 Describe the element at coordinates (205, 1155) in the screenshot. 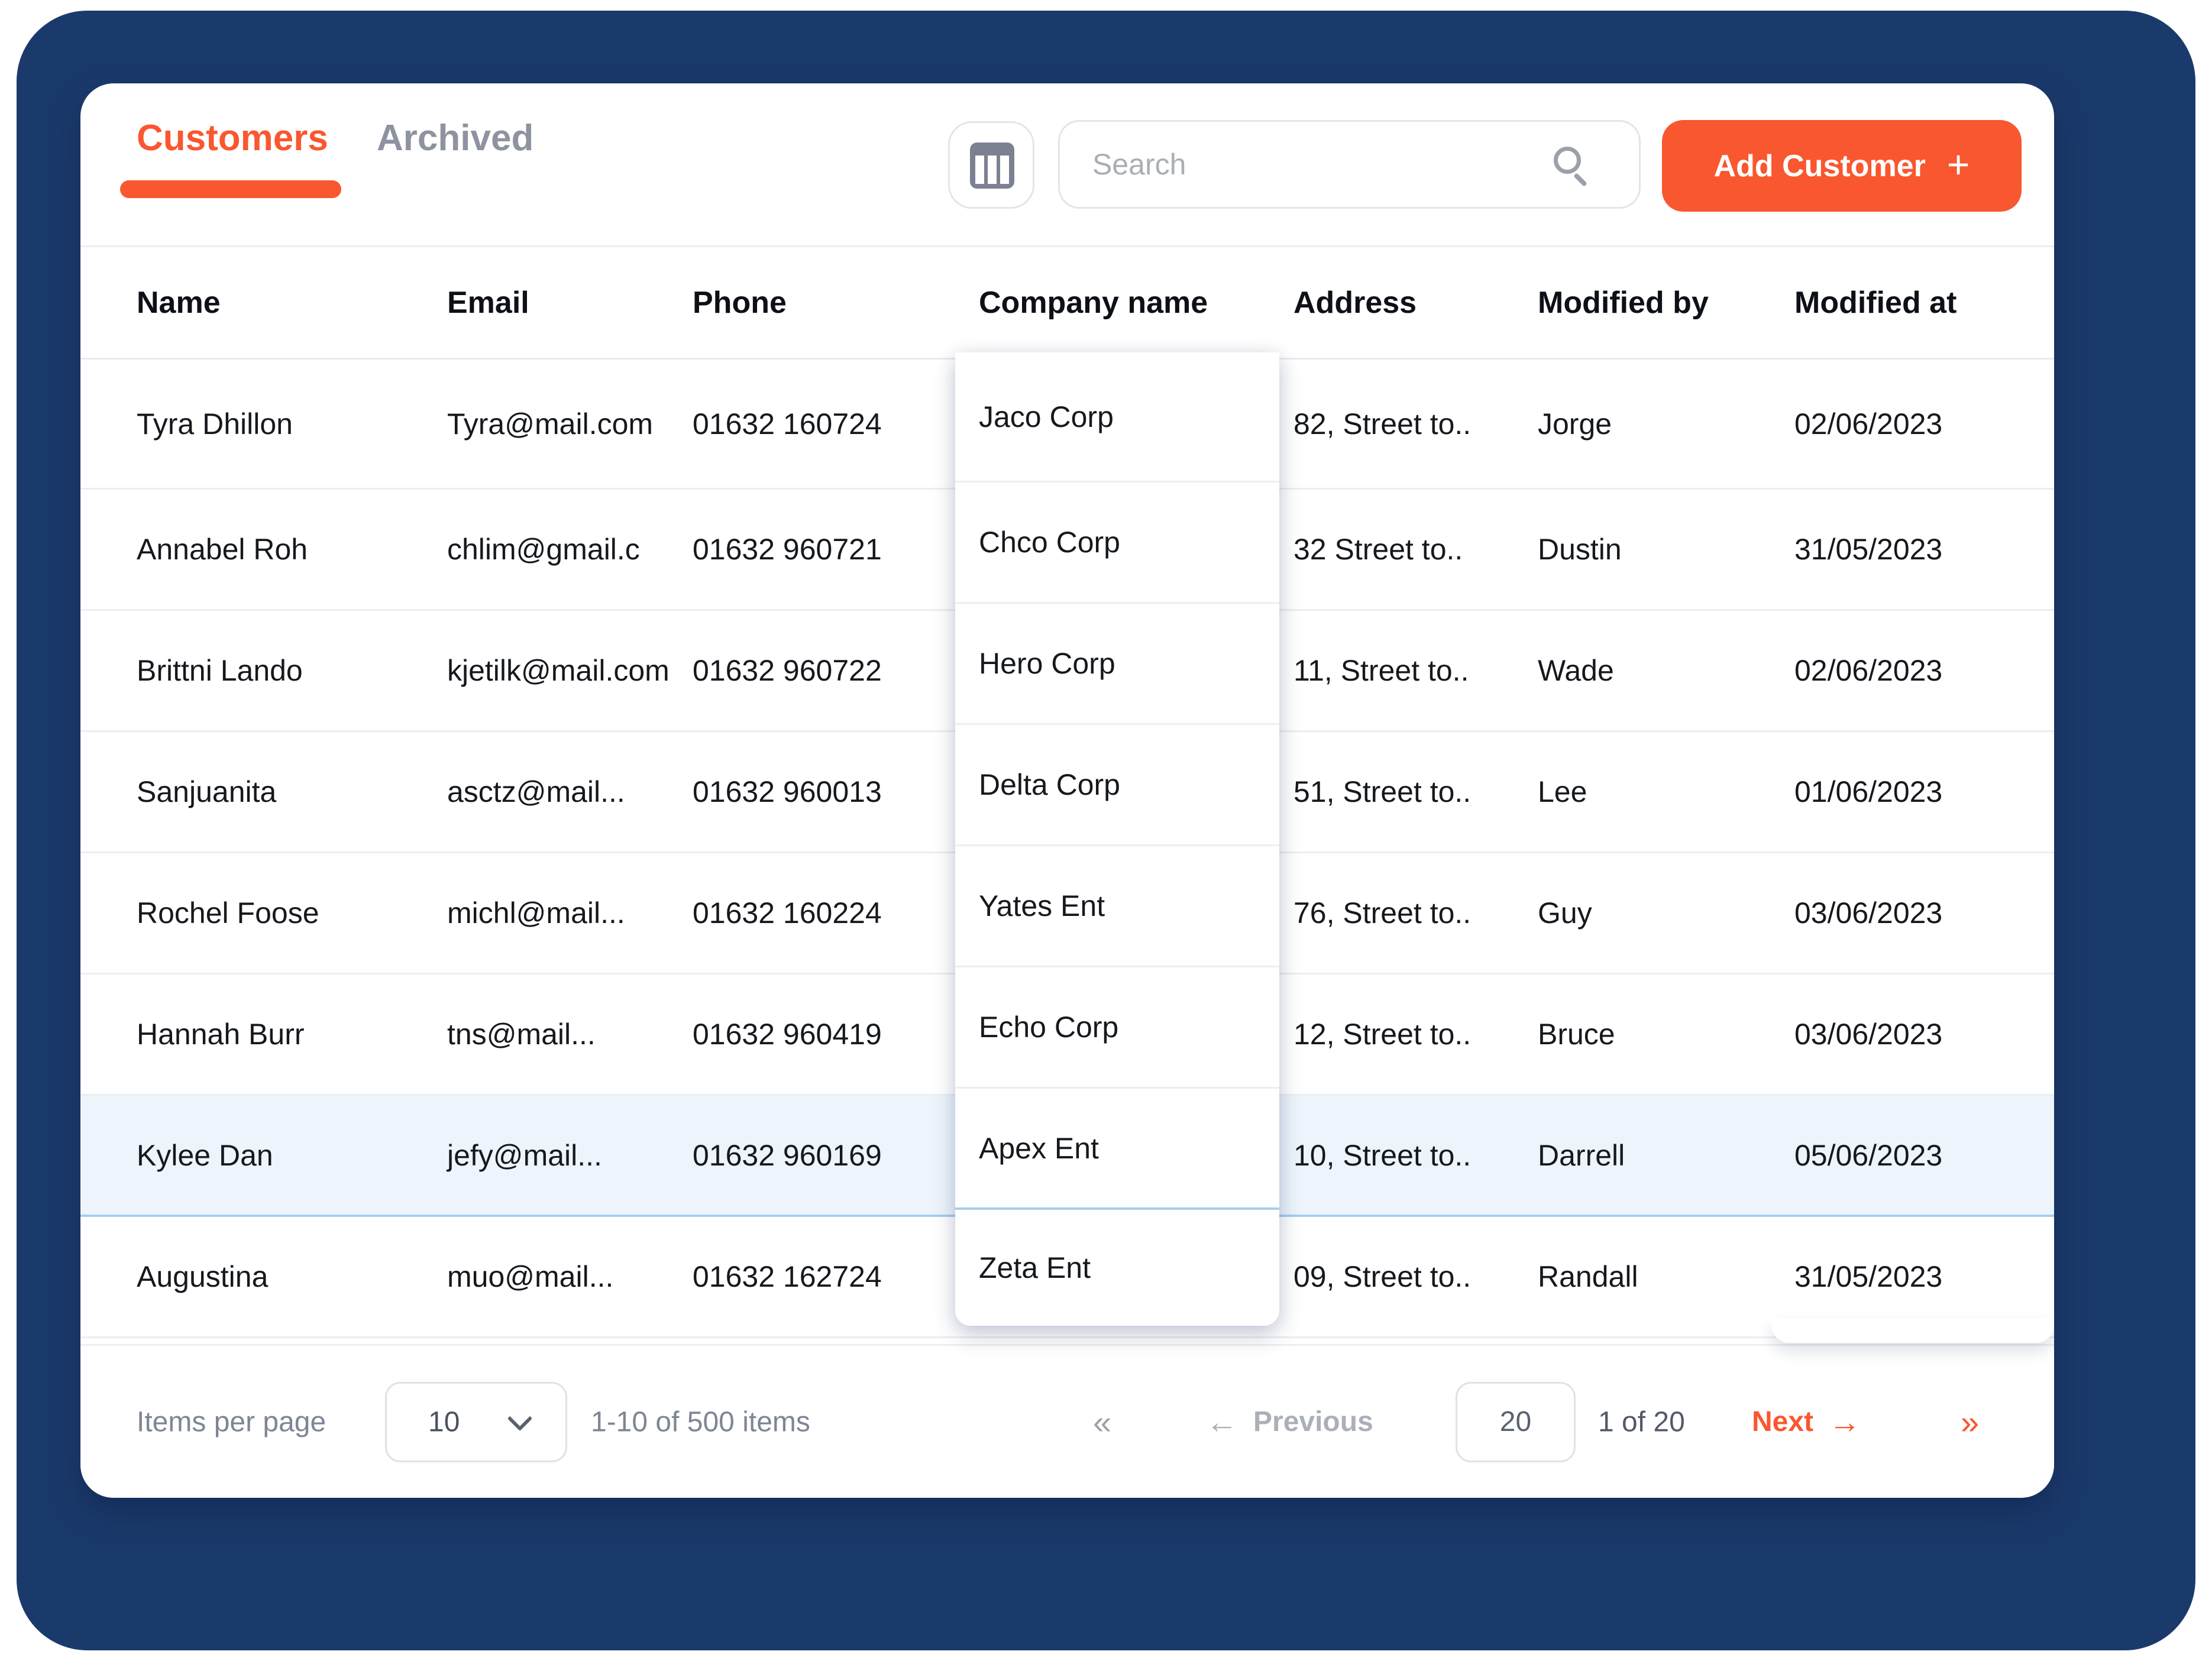

I see `cell-name: Kylee Dan` at that location.